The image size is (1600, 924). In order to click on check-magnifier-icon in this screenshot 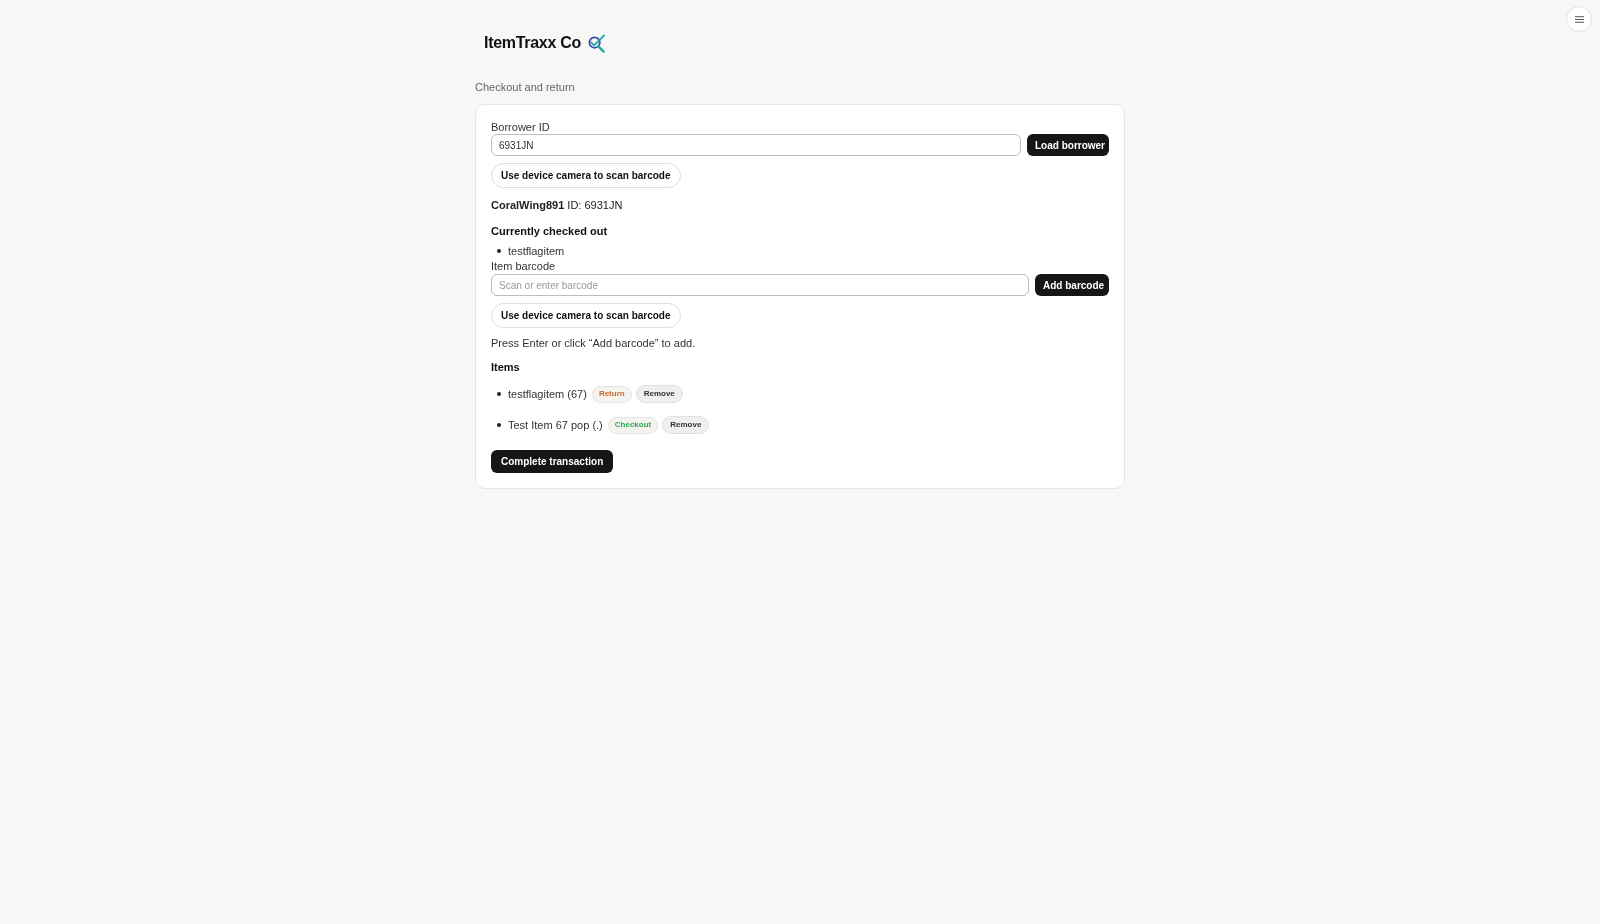, I will do `click(596, 43)`.